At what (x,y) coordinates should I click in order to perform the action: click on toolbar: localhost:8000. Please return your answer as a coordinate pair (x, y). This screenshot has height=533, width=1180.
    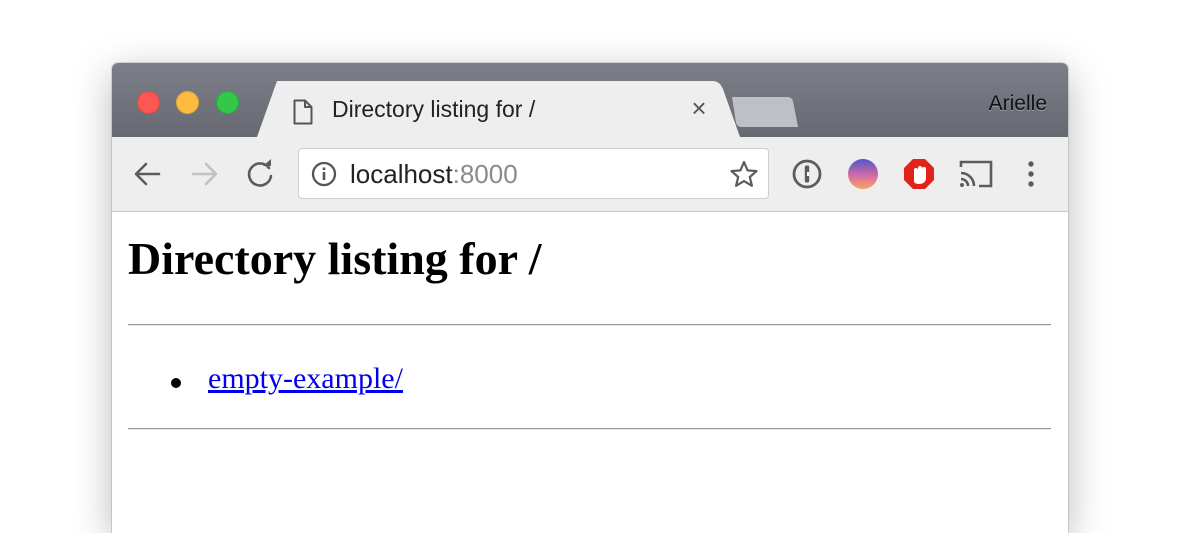
    Looking at the image, I should click on (590, 174).